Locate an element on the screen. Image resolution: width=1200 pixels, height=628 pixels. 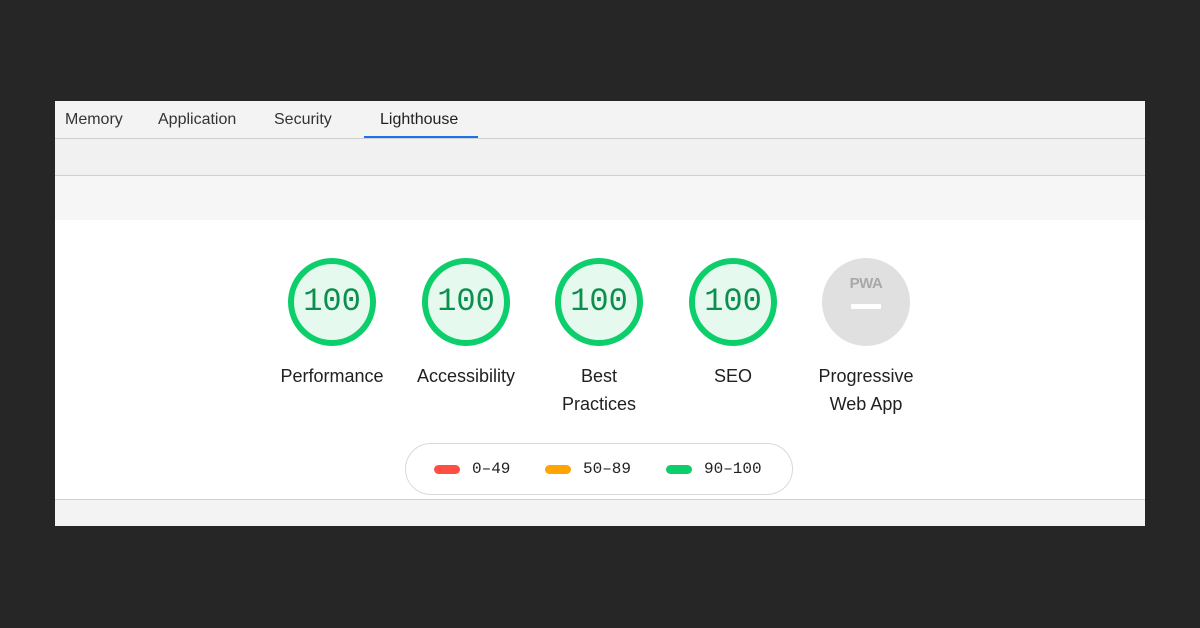
average-range-swatch is located at coordinates (558, 469).